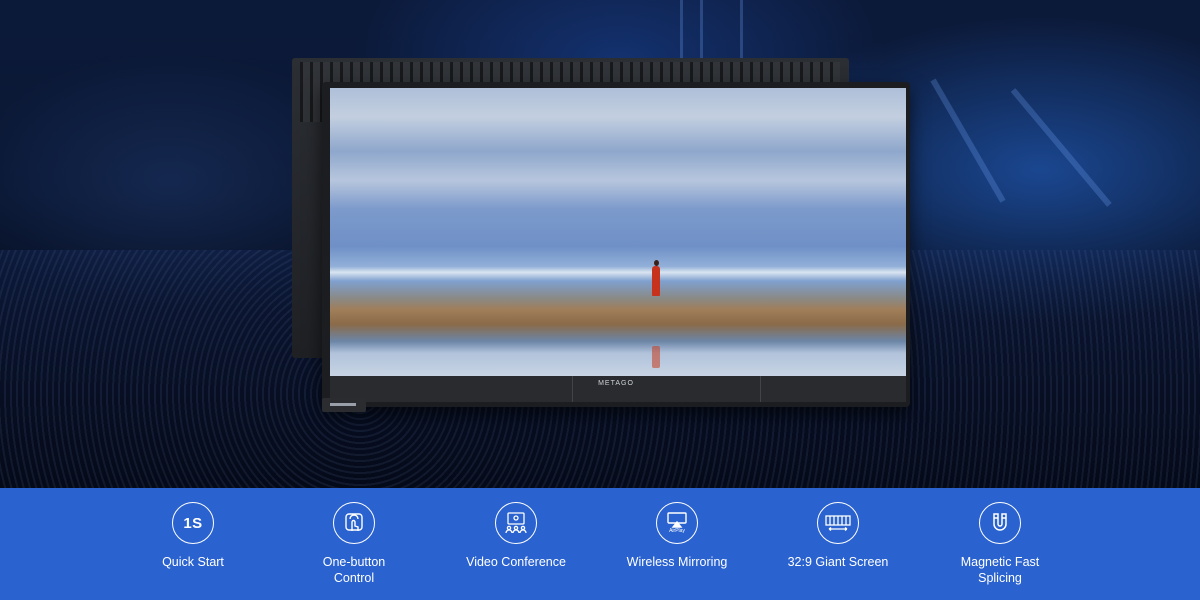  I want to click on 1s-icon-text: 1S, so click(193, 523).